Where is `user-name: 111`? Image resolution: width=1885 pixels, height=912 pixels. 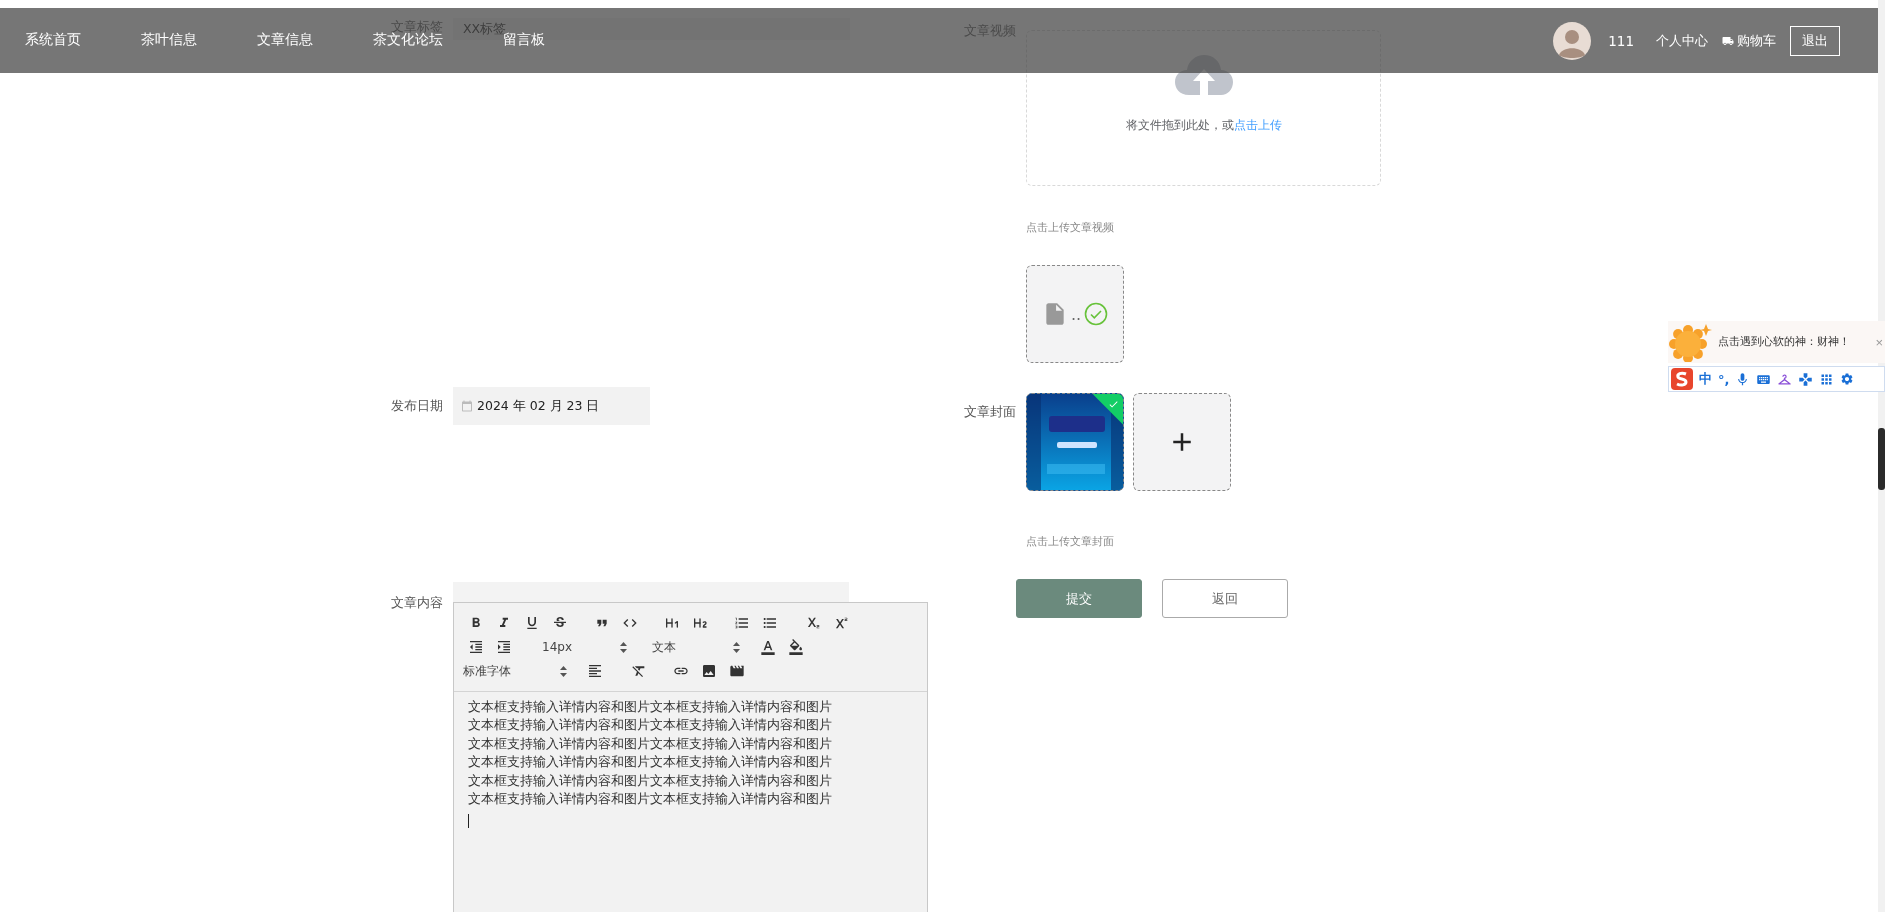
user-name: 111 is located at coordinates (1621, 40).